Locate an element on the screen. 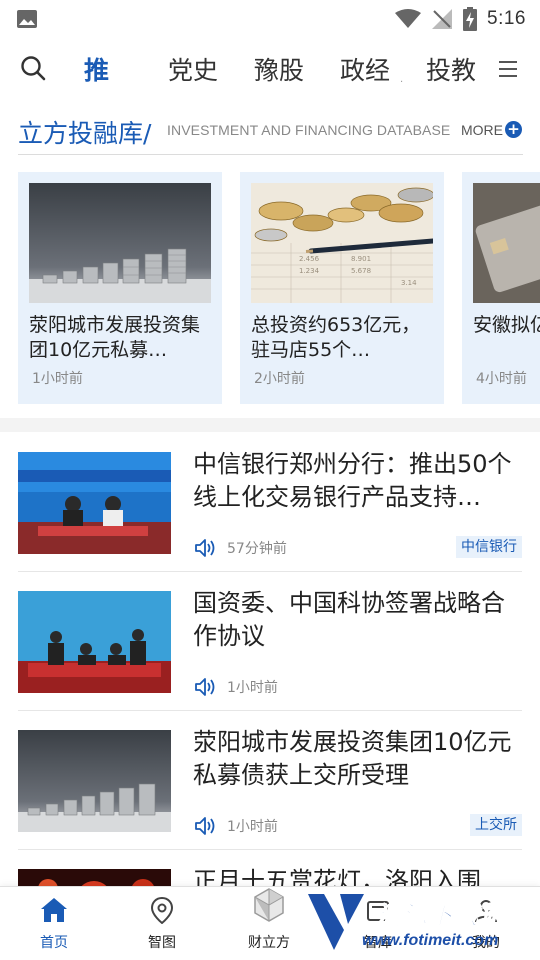 The image size is (540, 960). card-title: 安徽拟亿地方 is located at coordinates (506, 325).